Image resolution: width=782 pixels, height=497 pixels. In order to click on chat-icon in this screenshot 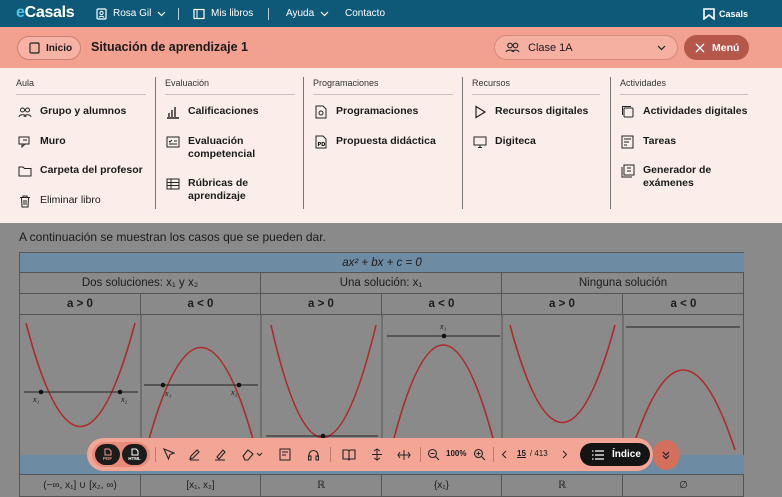, I will do `click(24, 142)`.